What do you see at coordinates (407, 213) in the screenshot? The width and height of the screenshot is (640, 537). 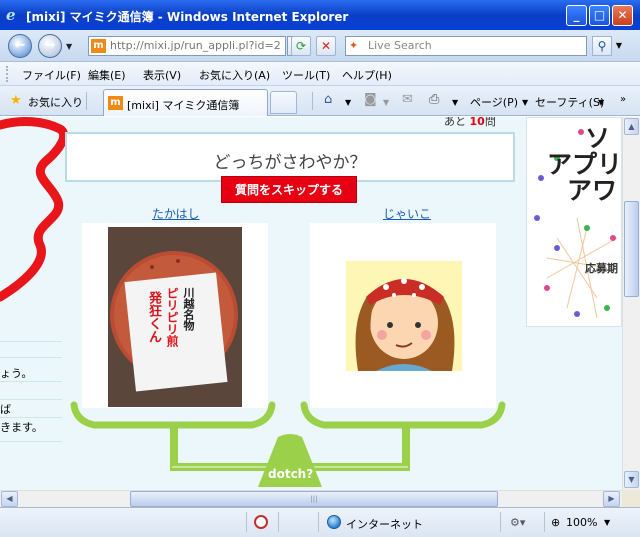 I see `choice-right-name: じゃいこ` at bounding box center [407, 213].